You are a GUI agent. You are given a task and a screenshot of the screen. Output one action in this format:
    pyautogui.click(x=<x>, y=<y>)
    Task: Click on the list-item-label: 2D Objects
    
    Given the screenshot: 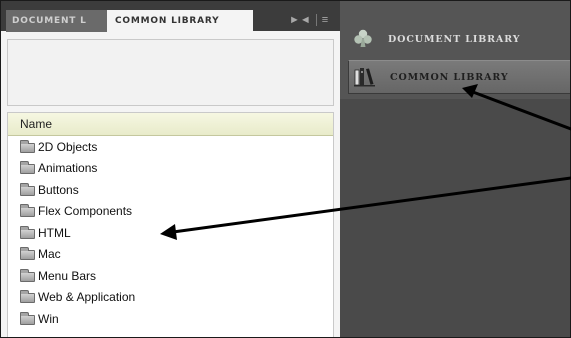 What is the action you would take?
    pyautogui.click(x=68, y=146)
    